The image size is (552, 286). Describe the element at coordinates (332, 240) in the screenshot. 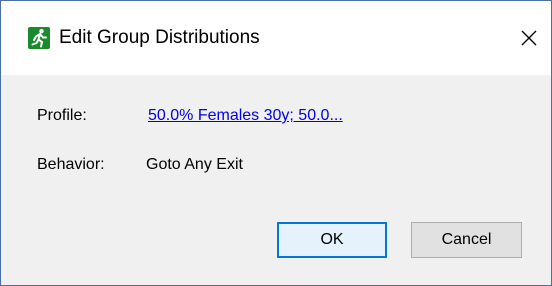

I see `ok-button: OK` at that location.